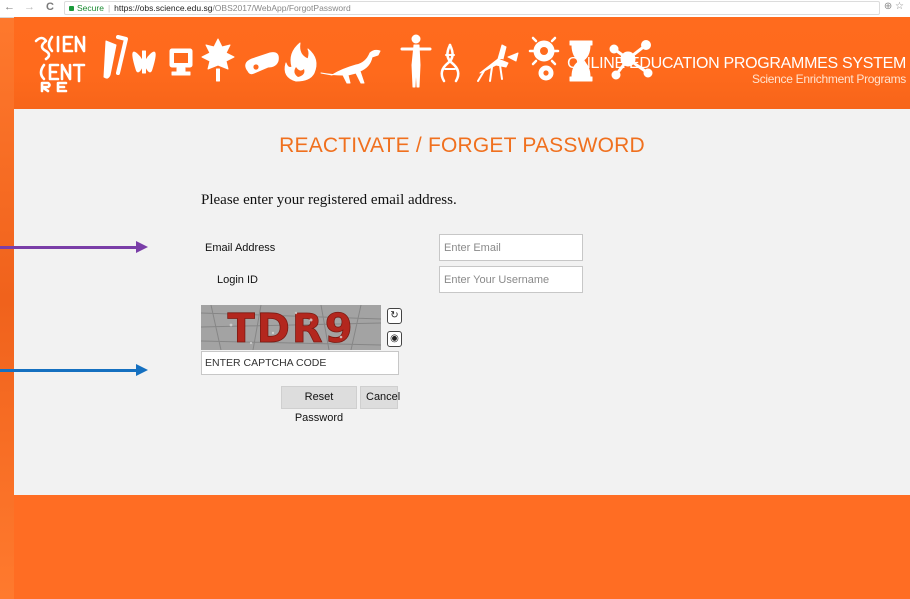 This screenshot has height=599, width=910. What do you see at coordinates (115, 57) in the screenshot?
I see `test-tube-icon` at bounding box center [115, 57].